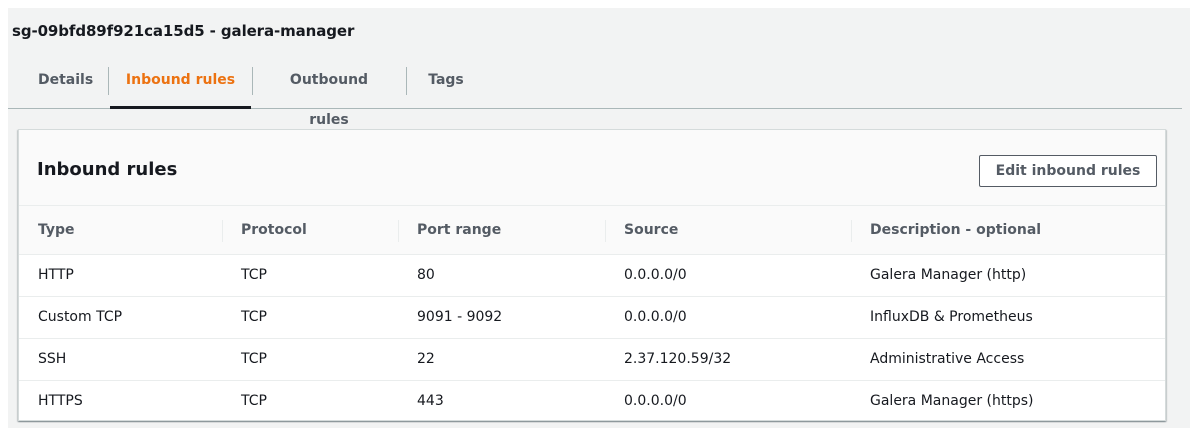  Describe the element at coordinates (1008, 317) in the screenshot. I see `cell-description: InfluxDB & Prometheus` at that location.